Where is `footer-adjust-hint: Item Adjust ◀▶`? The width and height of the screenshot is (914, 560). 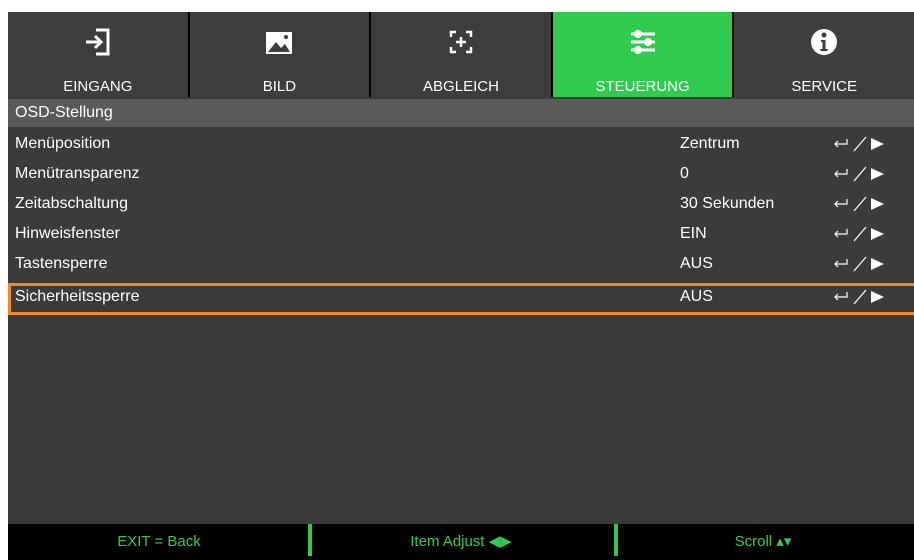 footer-adjust-hint: Item Adjust ◀▶ is located at coordinates (461, 541).